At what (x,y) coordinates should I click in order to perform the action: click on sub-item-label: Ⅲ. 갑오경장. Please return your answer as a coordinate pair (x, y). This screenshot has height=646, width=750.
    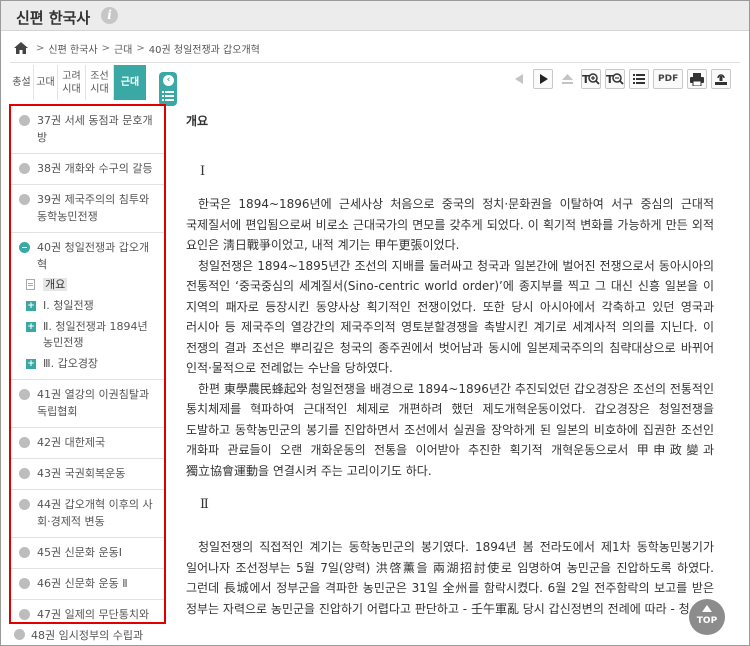
    Looking at the image, I should click on (71, 363).